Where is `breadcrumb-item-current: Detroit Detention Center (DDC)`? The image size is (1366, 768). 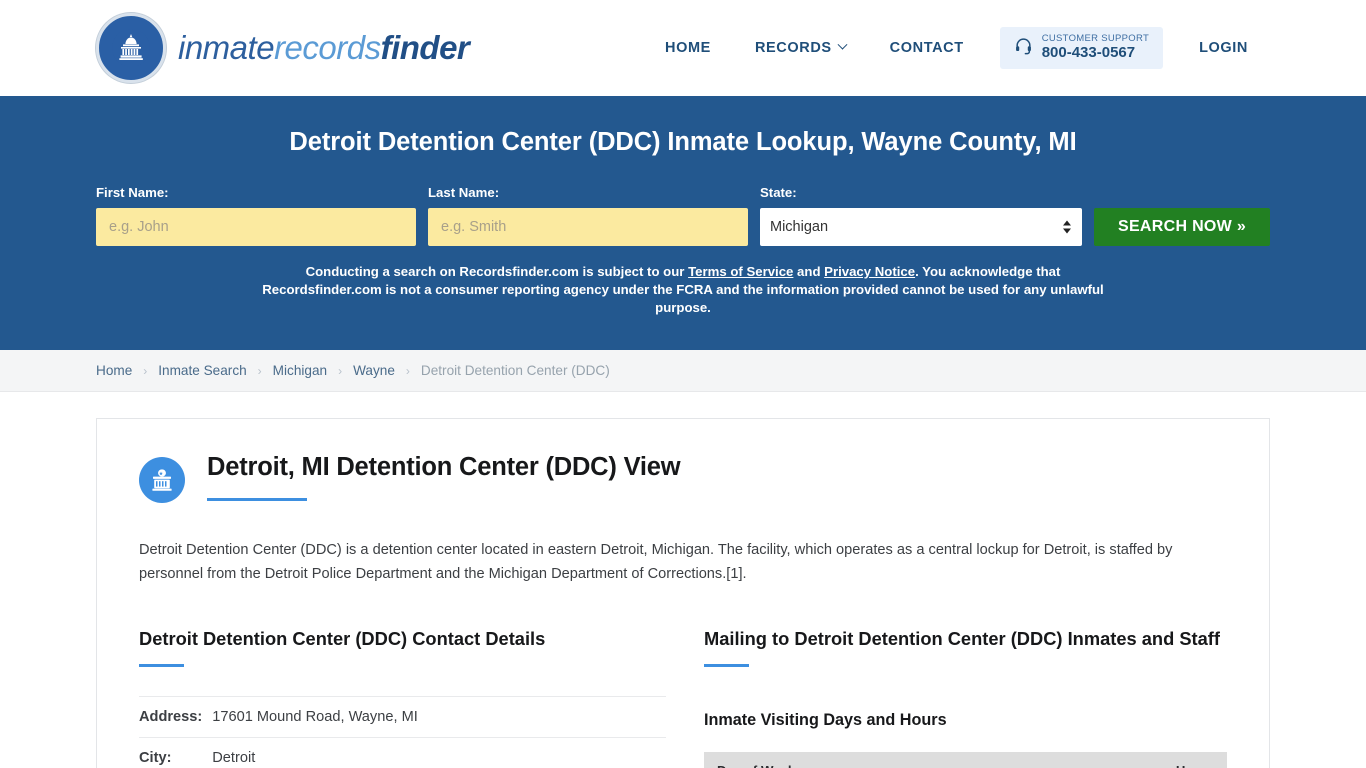
breadcrumb-item-current: Detroit Detention Center (DDC) is located at coordinates (515, 370).